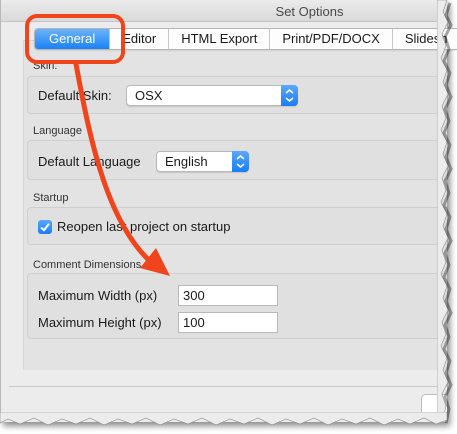  Describe the element at coordinates (228, 322) in the screenshot. I see `max-height-field: 100` at that location.